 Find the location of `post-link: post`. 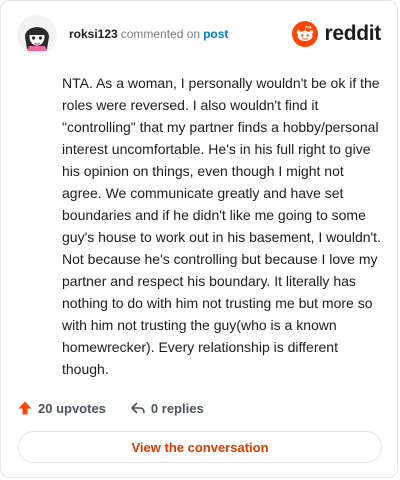

post-link: post is located at coordinates (215, 34).